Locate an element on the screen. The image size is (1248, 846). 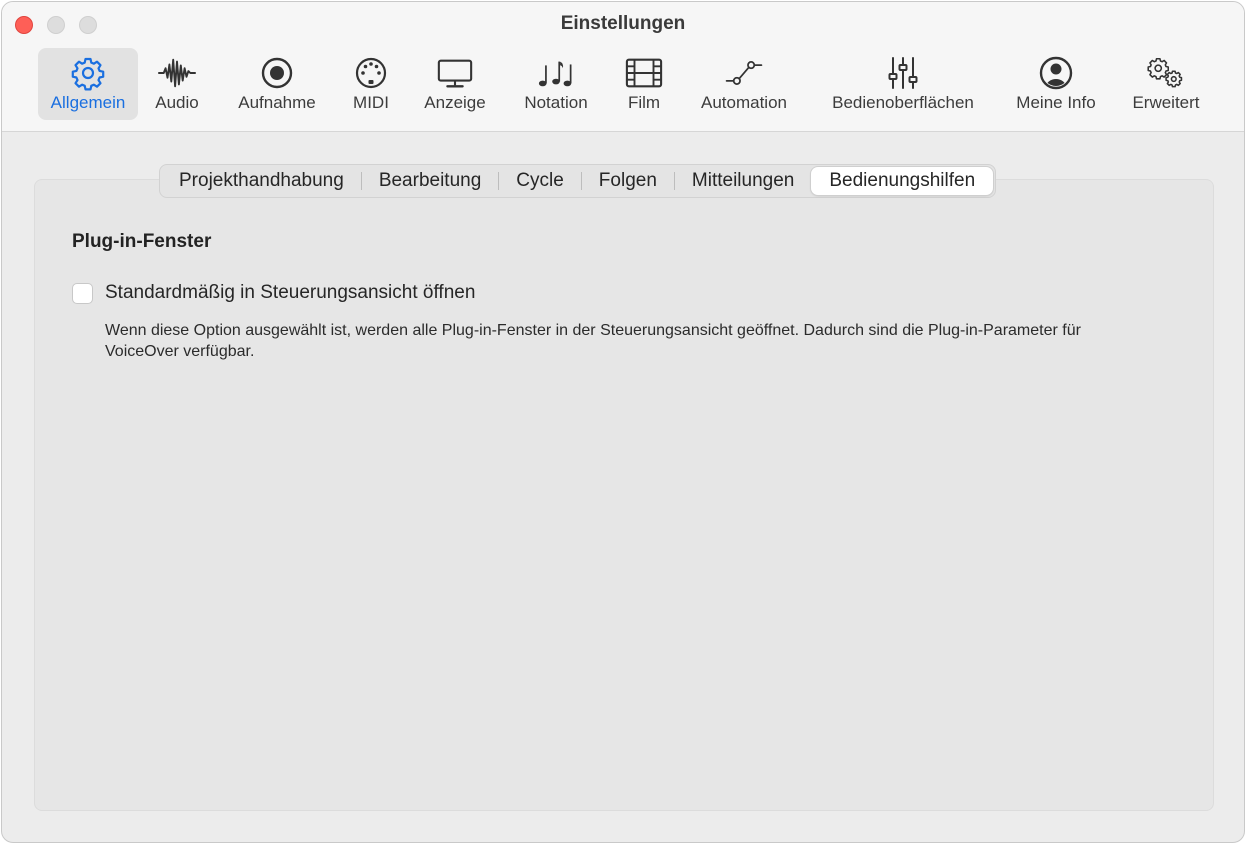
open-in-controls-view-checkbox is located at coordinates (82, 293).